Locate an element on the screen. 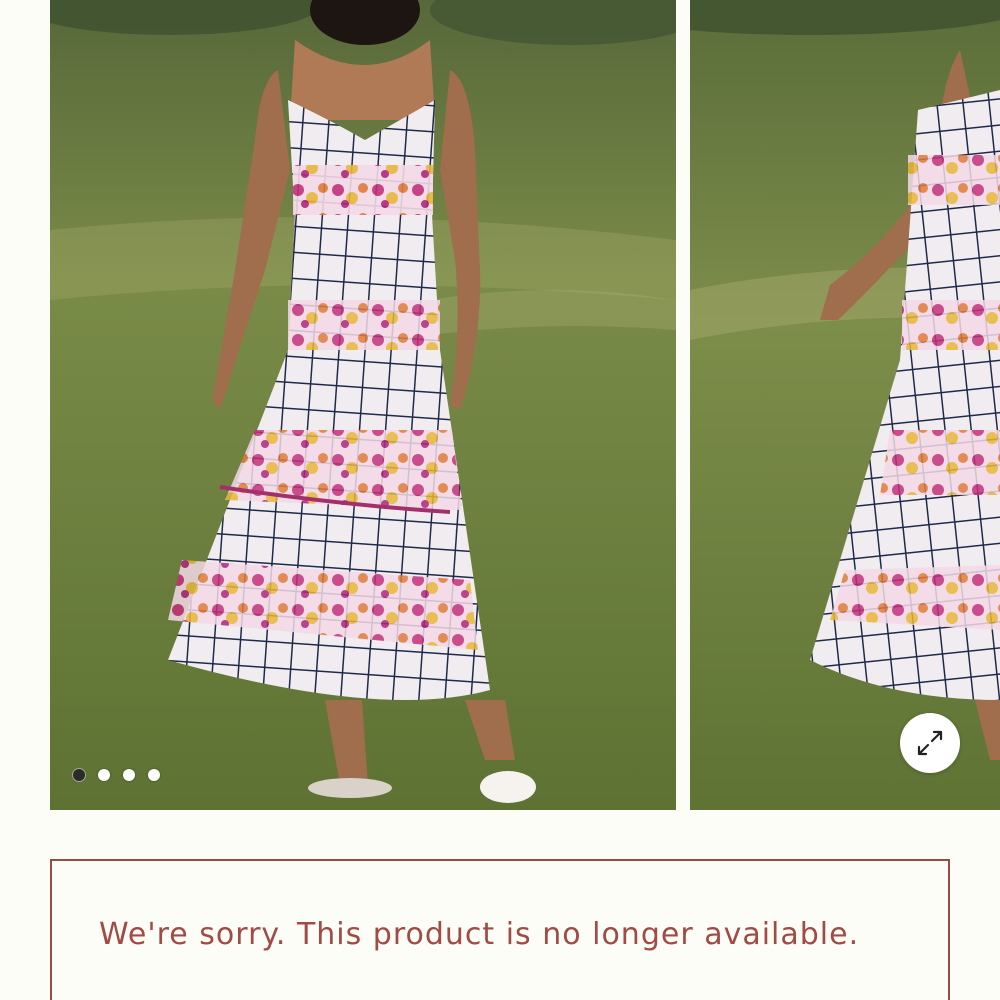 This screenshot has height=1000, width=1000. expand-arrows-icon is located at coordinates (930, 743).